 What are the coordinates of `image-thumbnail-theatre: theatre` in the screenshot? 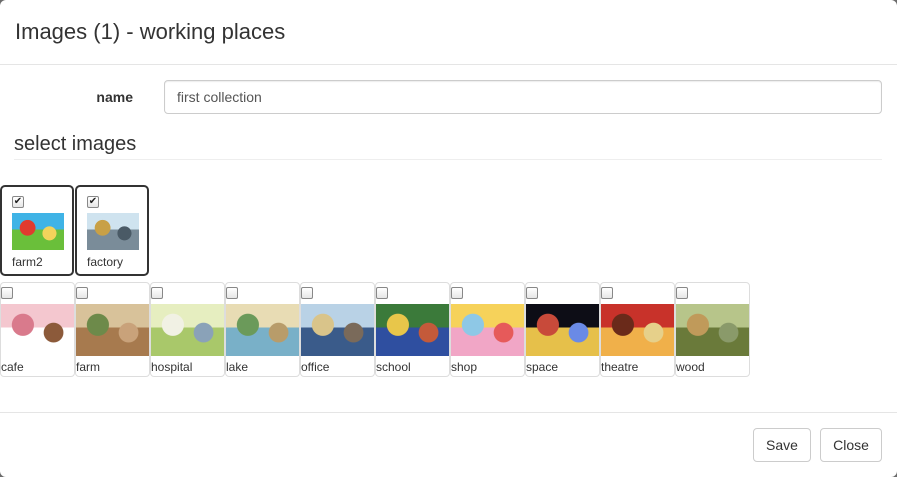 It's located at (637, 329).